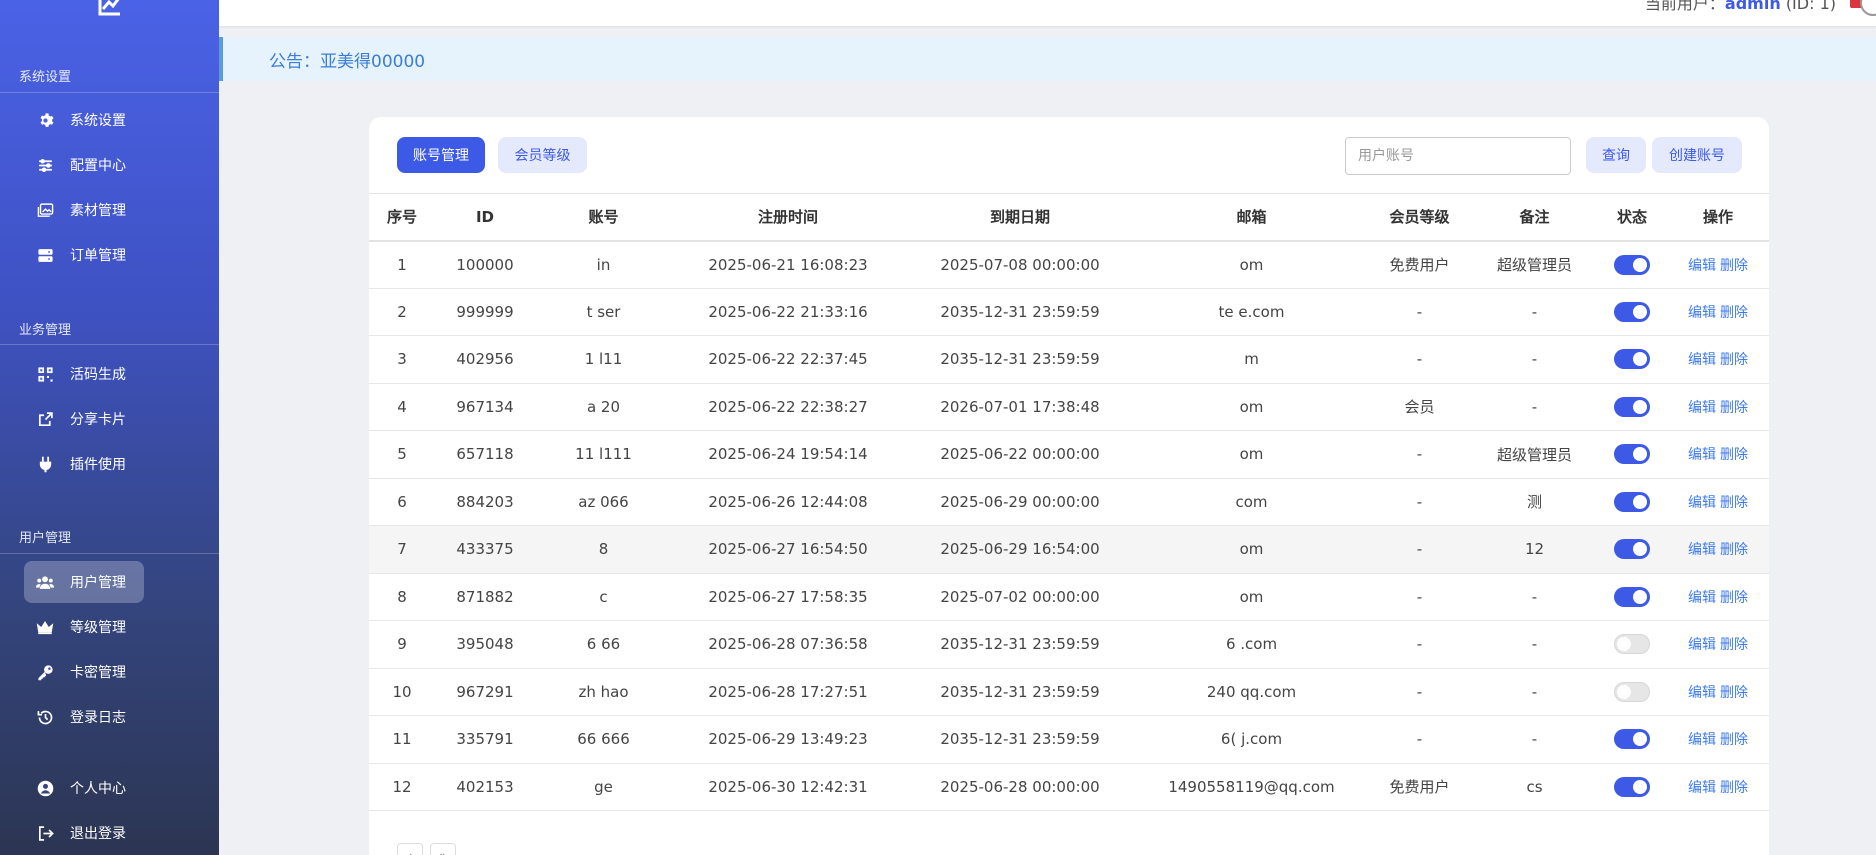  What do you see at coordinates (485, 264) in the screenshot?
I see `cell-user-id: 100000` at bounding box center [485, 264].